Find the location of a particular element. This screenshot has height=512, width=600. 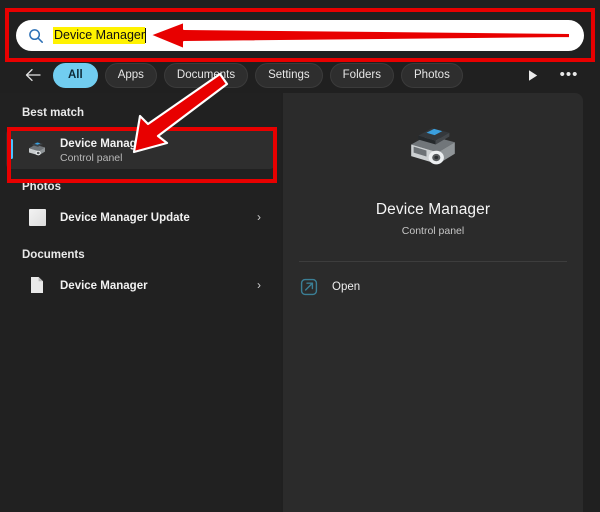

preview-icon-wrapper is located at coordinates (433, 150).